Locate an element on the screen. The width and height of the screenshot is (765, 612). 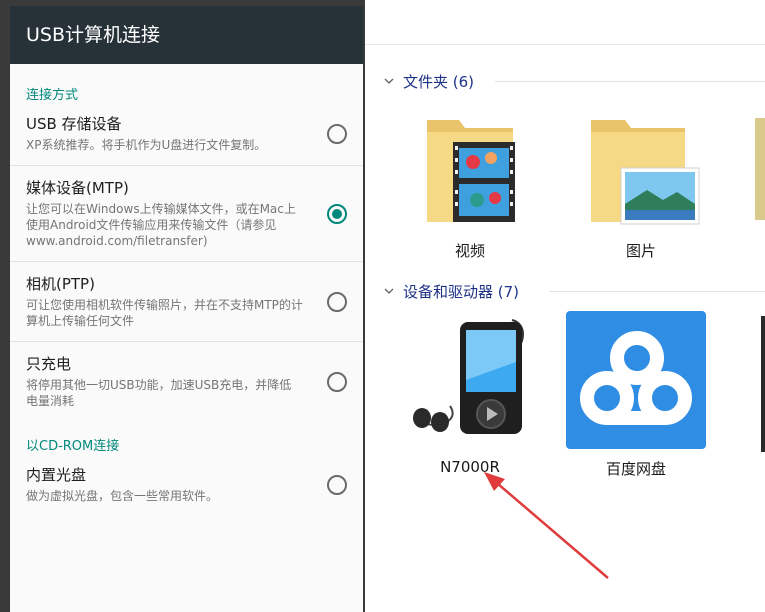
folder-label: 图片 is located at coordinates (640, 251).